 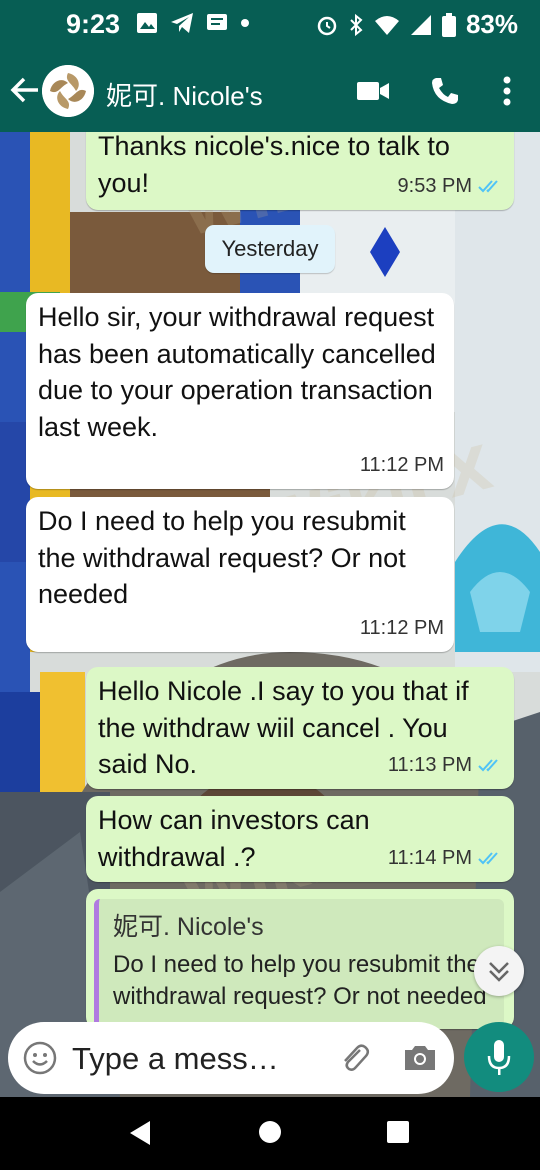 I want to click on wifi-icon, so click(x=386, y=25).